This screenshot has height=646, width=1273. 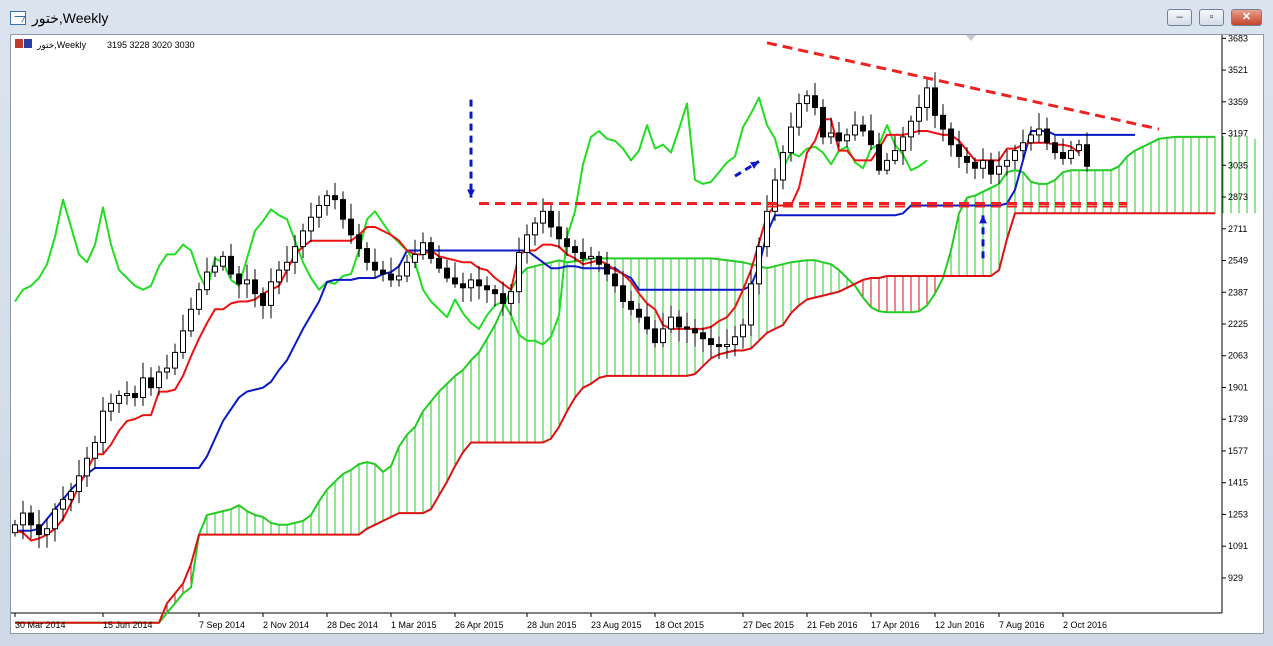 What do you see at coordinates (1179, 17) in the screenshot?
I see `minimize-button: ‒` at bounding box center [1179, 17].